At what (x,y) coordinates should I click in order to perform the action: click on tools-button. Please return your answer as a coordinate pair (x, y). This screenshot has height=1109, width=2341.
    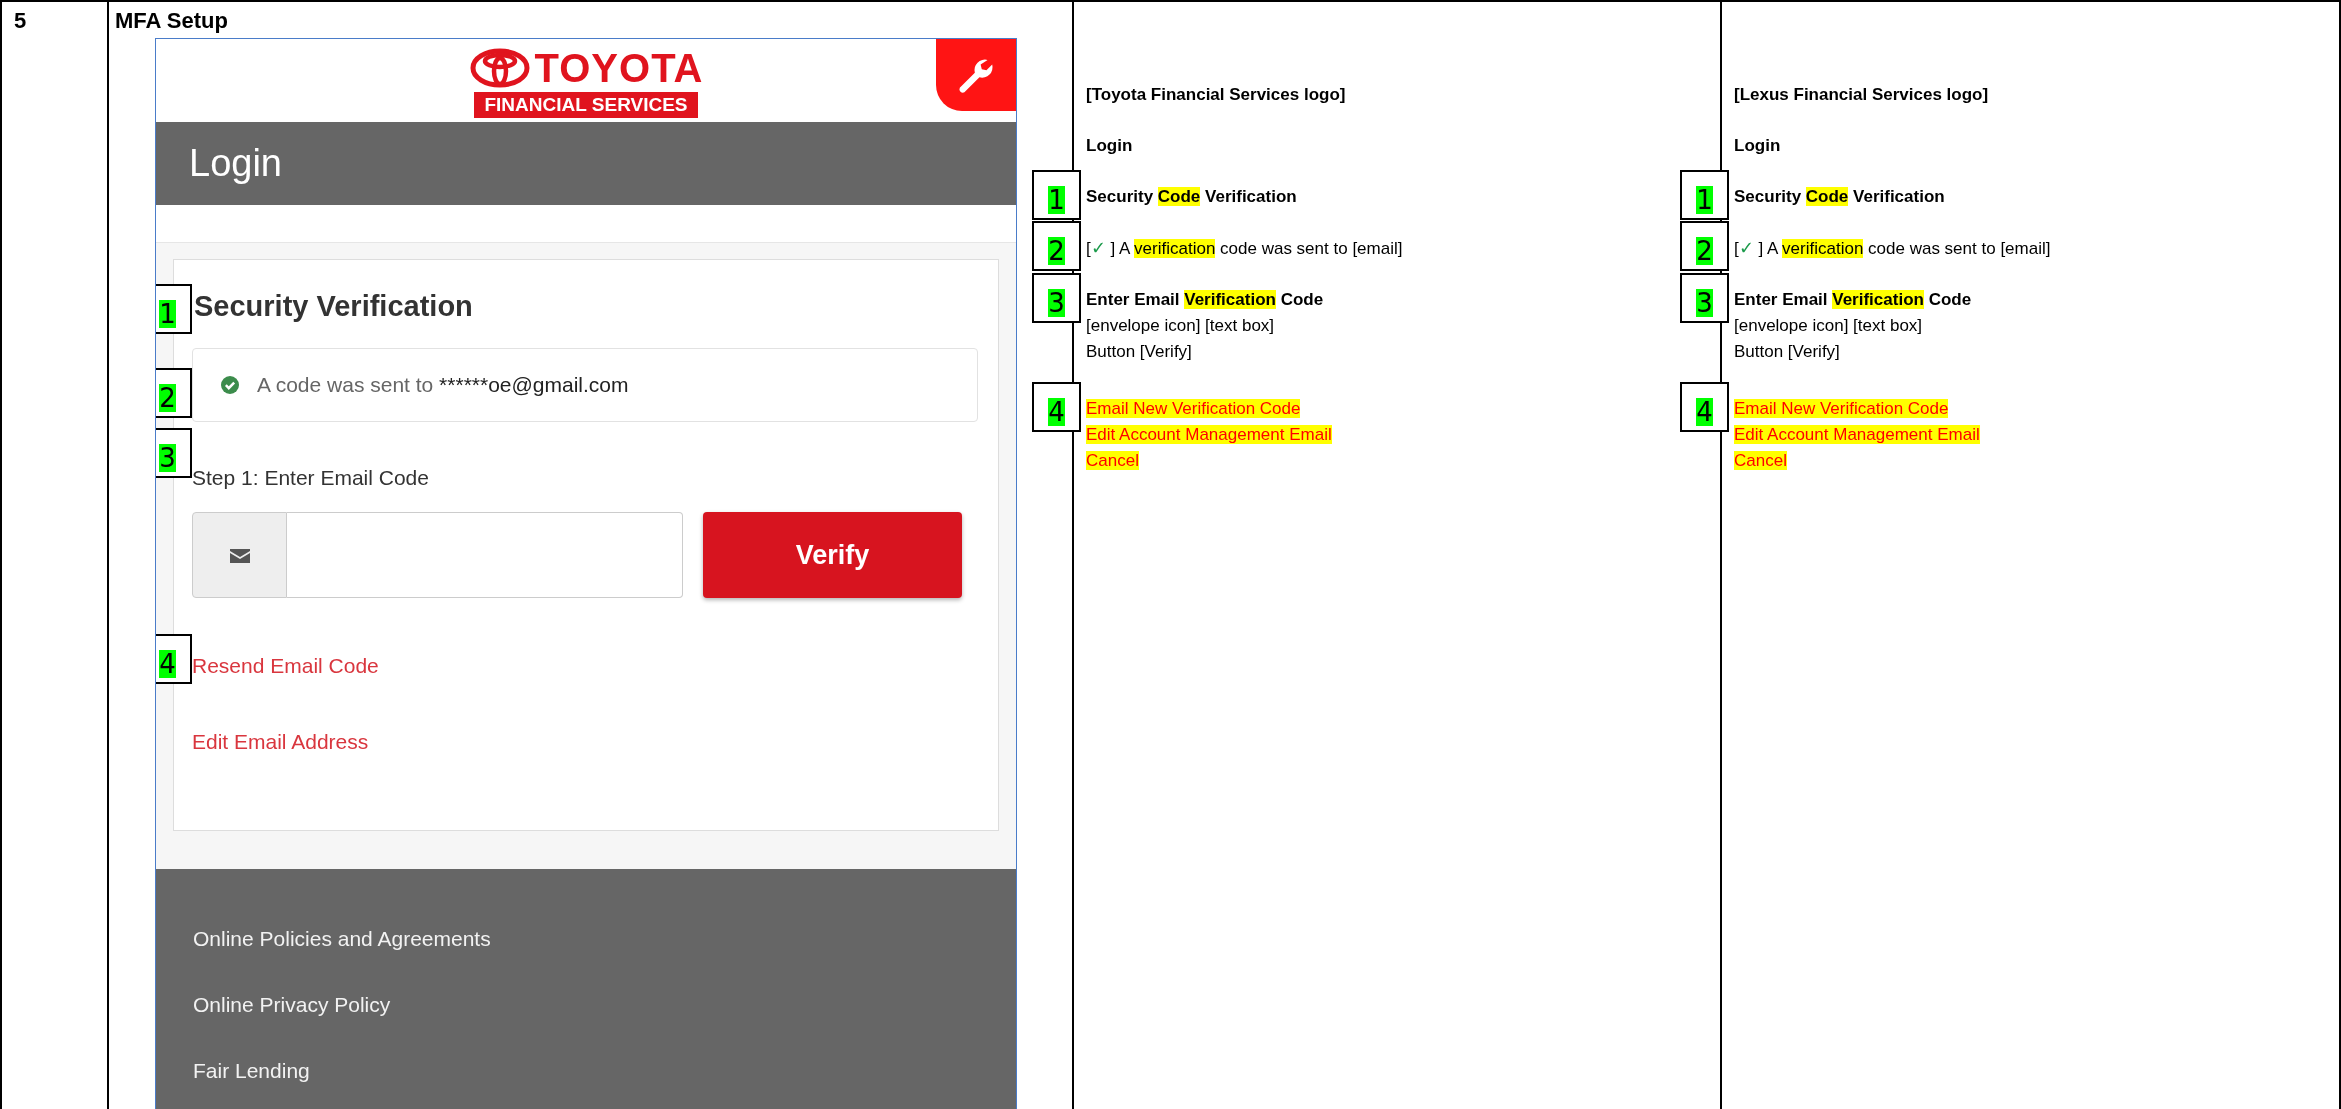
    Looking at the image, I should click on (976, 75).